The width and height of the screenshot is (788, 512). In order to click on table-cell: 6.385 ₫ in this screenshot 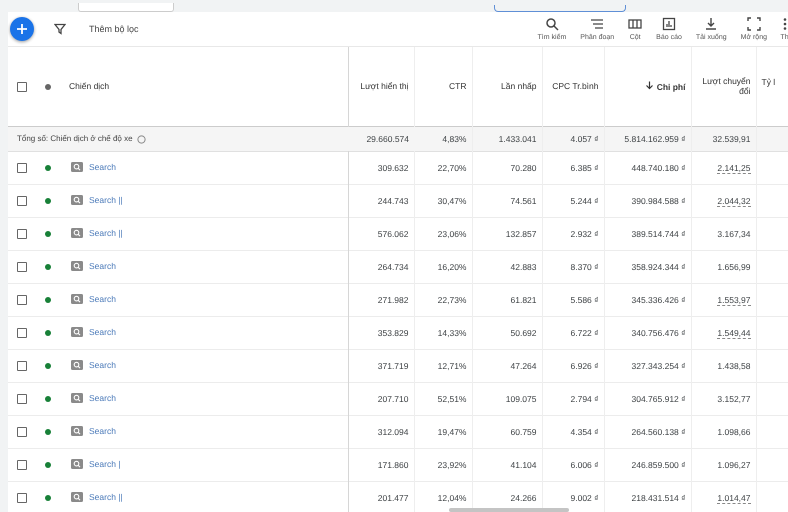, I will do `click(584, 167)`.